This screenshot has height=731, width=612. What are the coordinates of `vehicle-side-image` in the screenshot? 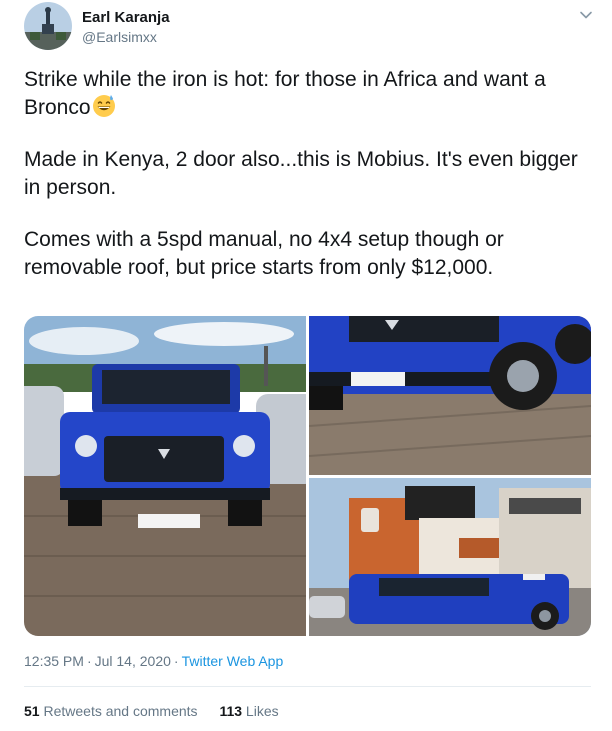 It's located at (450, 557).